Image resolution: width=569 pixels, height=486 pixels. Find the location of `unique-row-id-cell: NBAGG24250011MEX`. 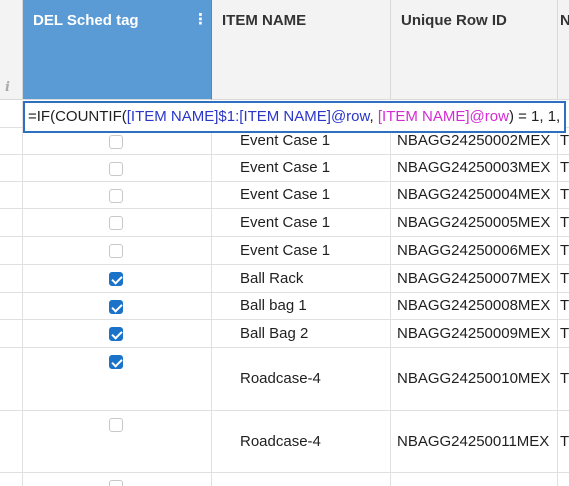

unique-row-id-cell: NBAGG24250011MEX is located at coordinates (474, 442).